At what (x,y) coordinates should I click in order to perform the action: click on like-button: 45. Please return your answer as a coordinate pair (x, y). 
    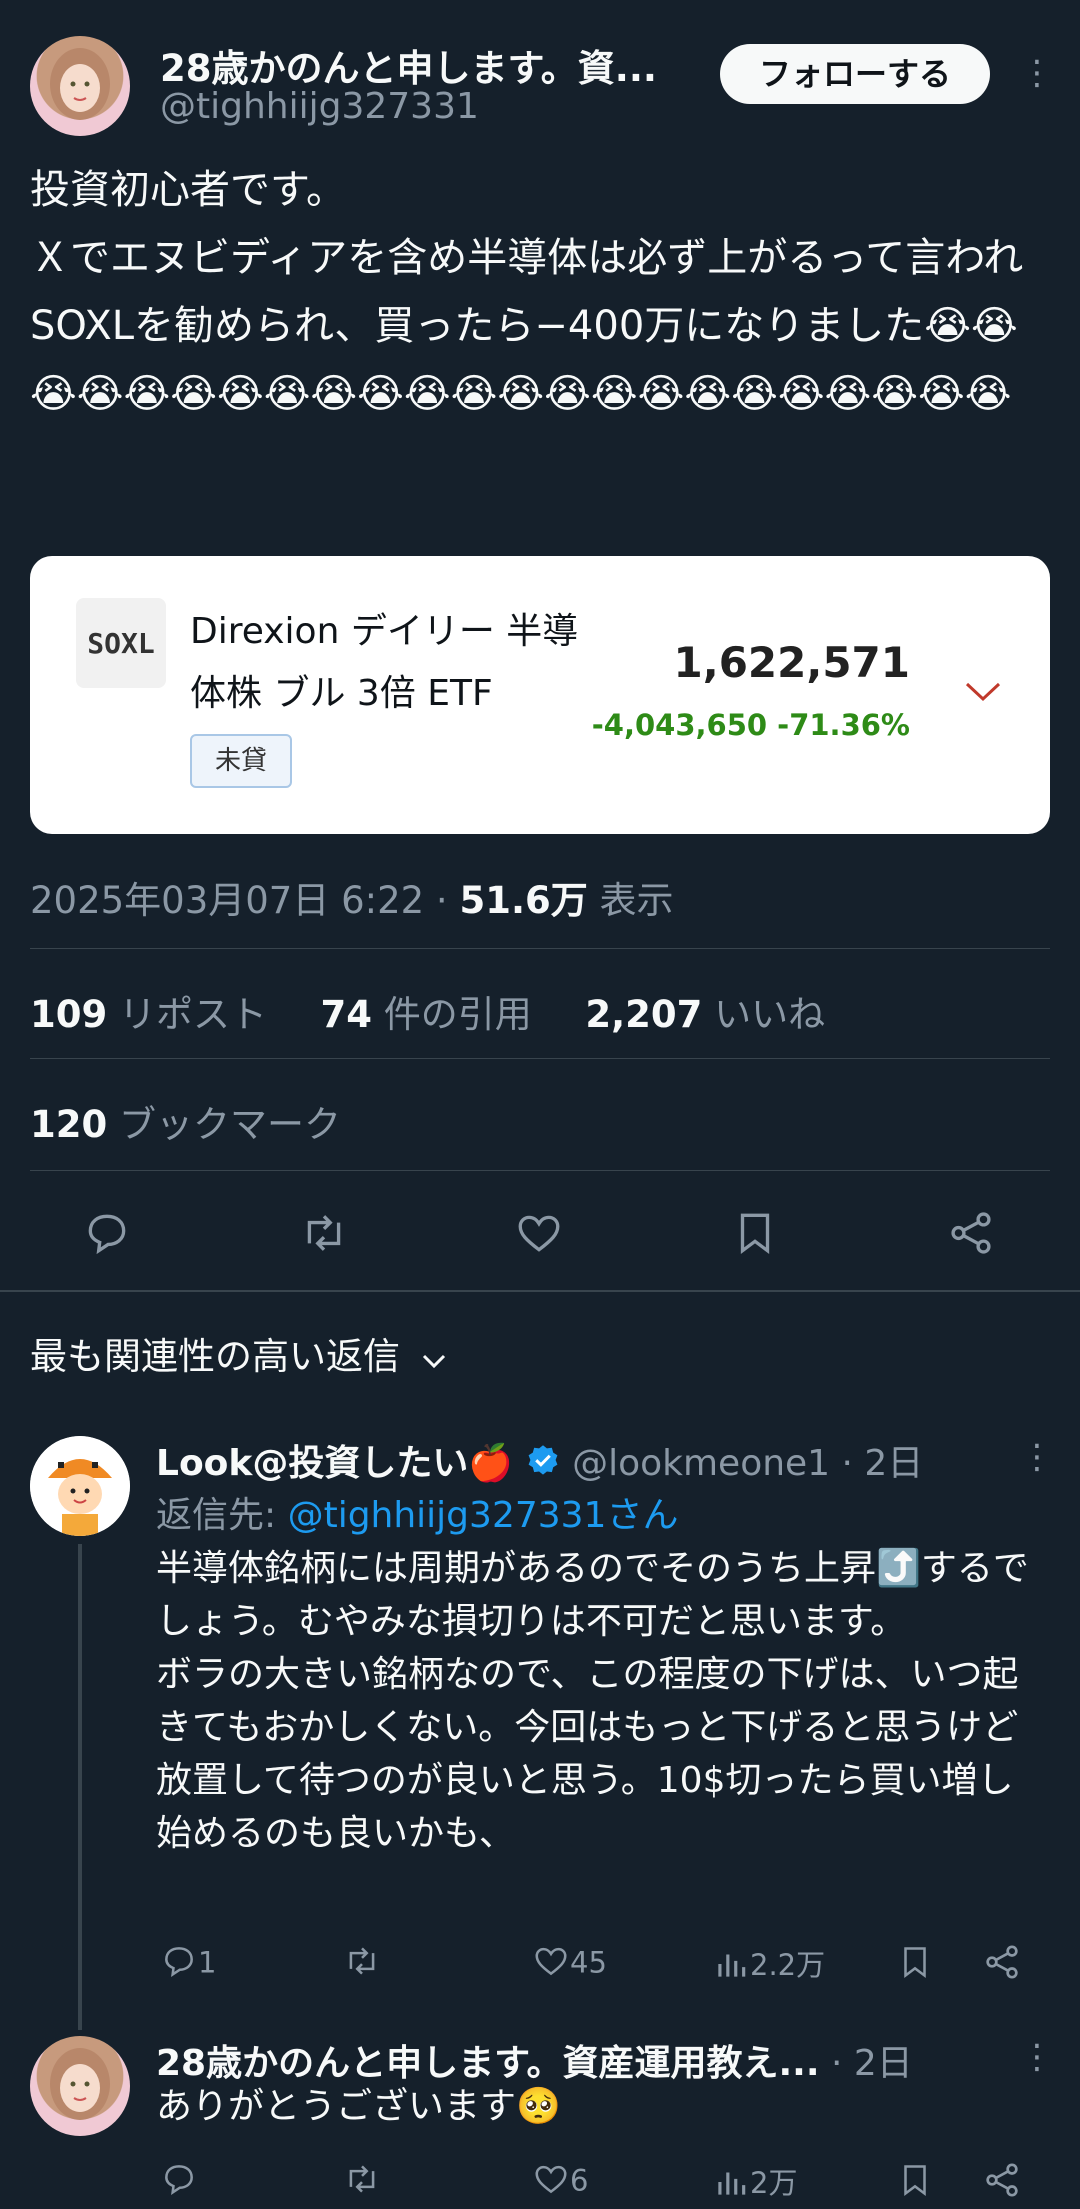
    Looking at the image, I should click on (569, 1964).